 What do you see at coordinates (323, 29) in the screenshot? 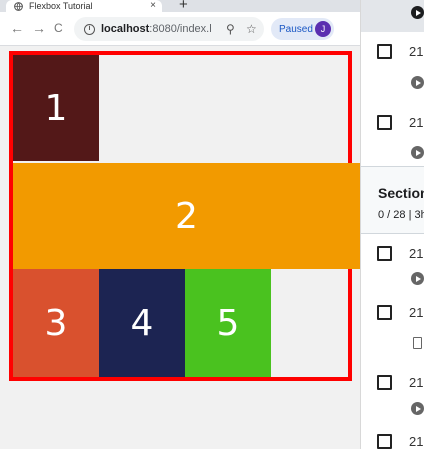
I see `avatar: J` at bounding box center [323, 29].